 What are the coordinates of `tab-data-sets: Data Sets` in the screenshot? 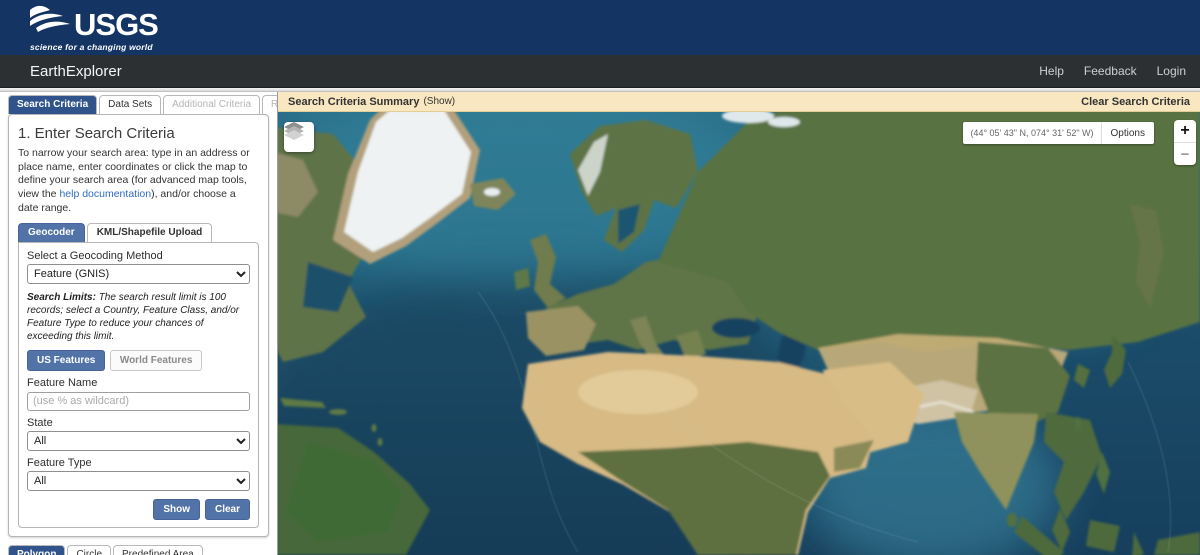 It's located at (130, 104).